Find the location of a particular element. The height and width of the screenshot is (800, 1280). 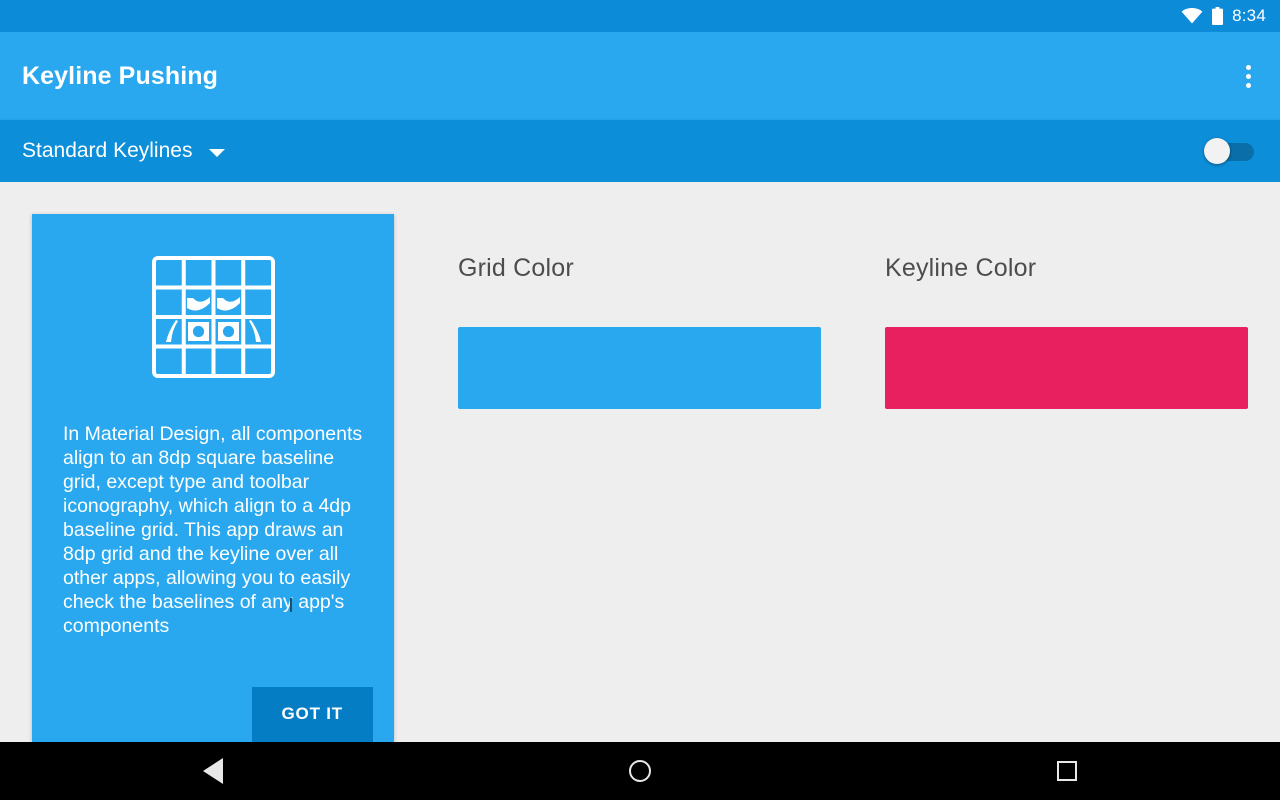

back-triangle-icon is located at coordinates (213, 771).